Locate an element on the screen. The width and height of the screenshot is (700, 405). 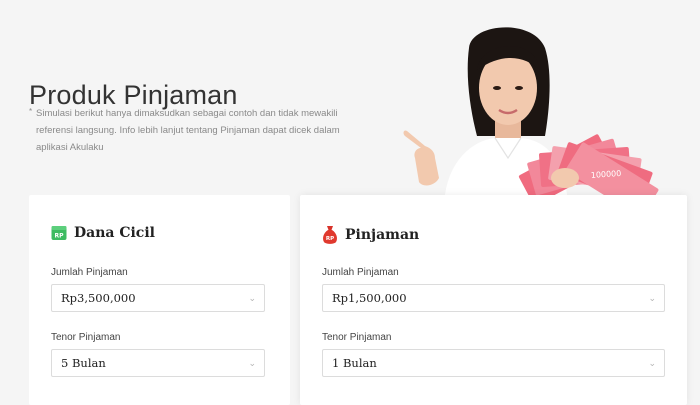
amount-value: Rp3,500,000 is located at coordinates (98, 298).